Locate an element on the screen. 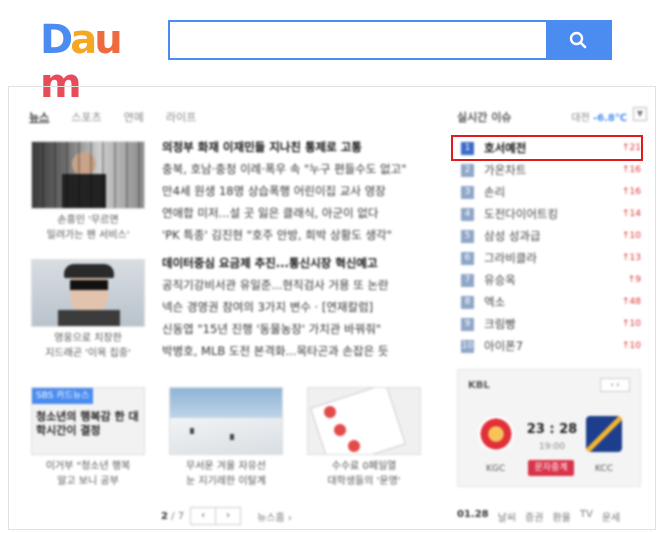 This screenshot has height=533, width=662. news-card-1-caption: 이거부 "청소년 행복 알고 보니 공부 is located at coordinates (88, 474).